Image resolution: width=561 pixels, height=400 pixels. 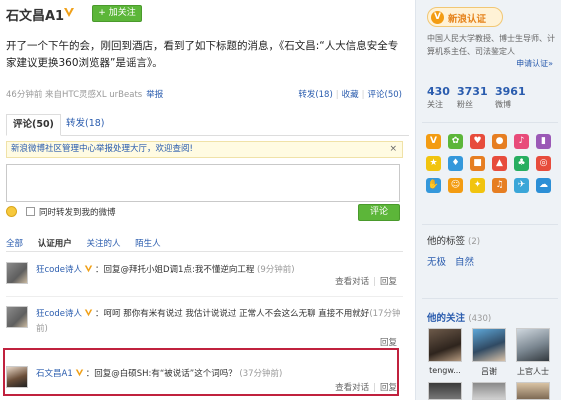 What do you see at coordinates (77, 213) in the screenshot?
I see `repost-checkbox-label: 同时转发到我的微博` at bounding box center [77, 213].